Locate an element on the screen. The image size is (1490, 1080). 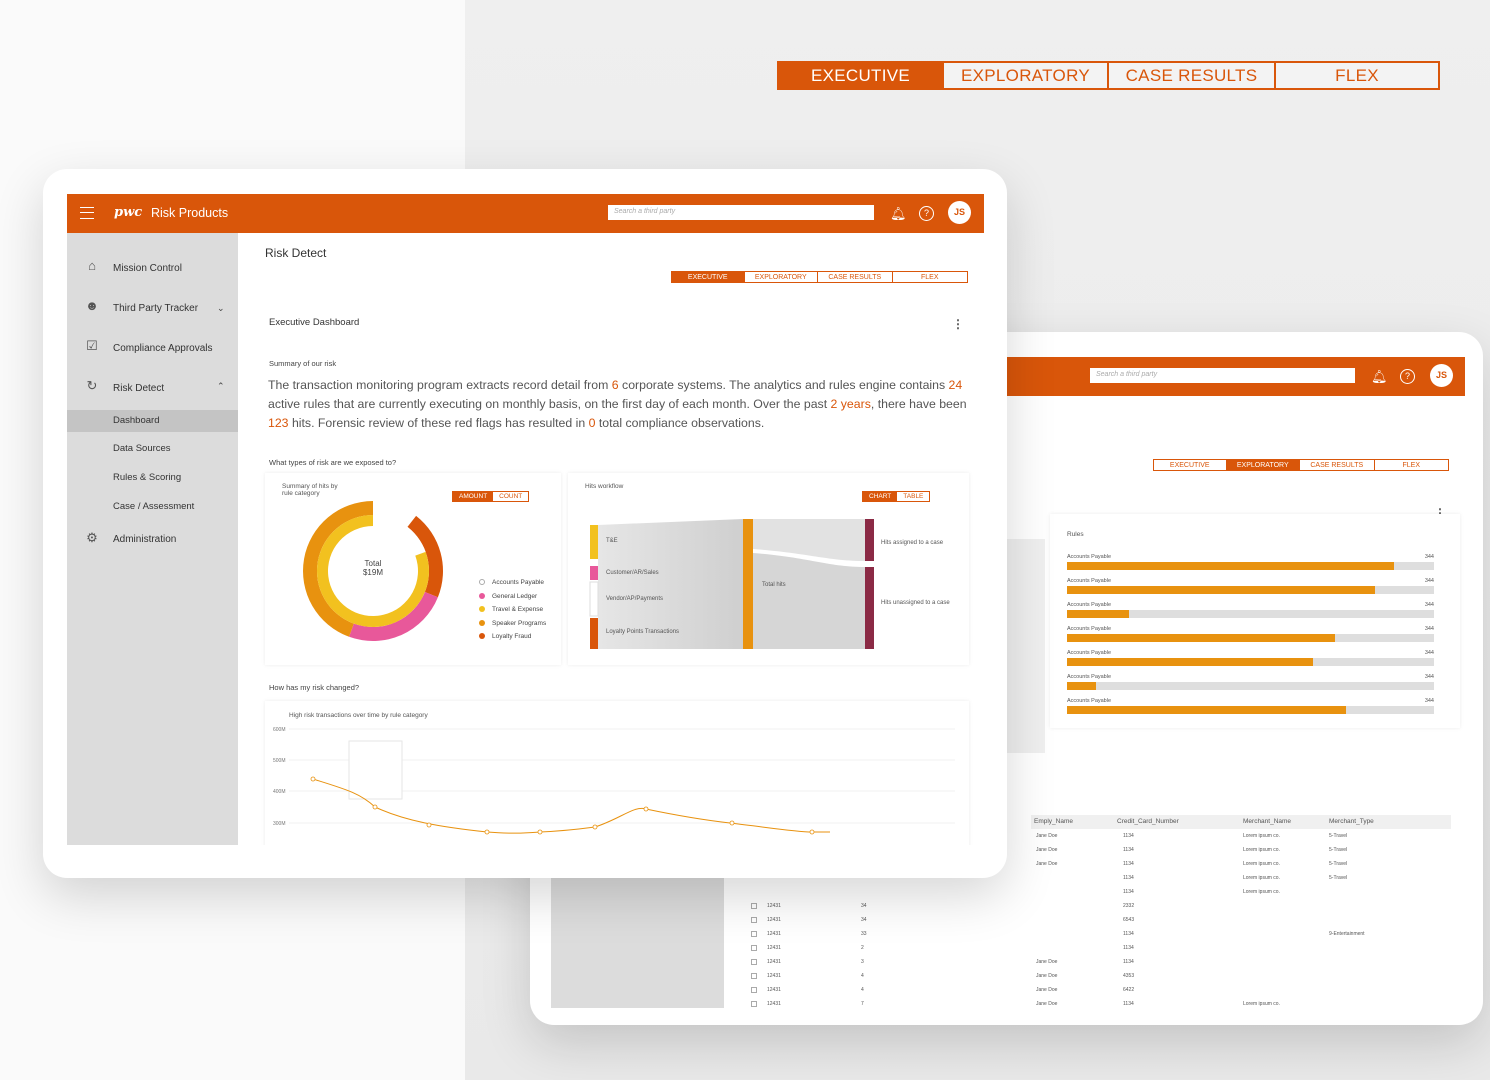
sidebar-item-administration: ⚙ Administration is located at coordinates (152, 541).